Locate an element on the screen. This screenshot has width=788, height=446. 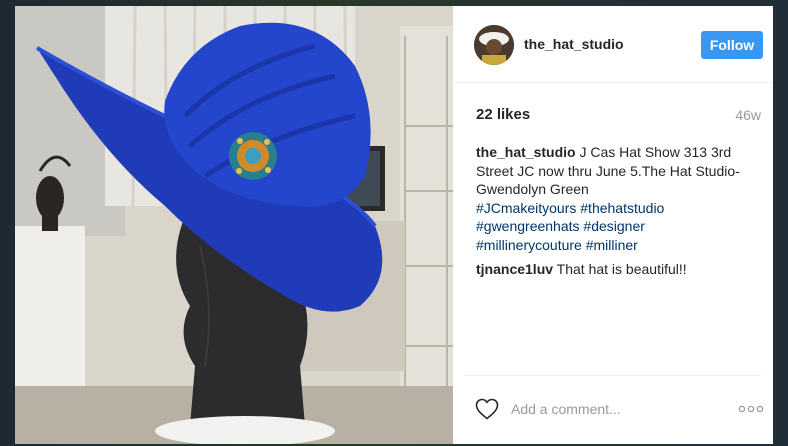
avatar is located at coordinates (494, 45).